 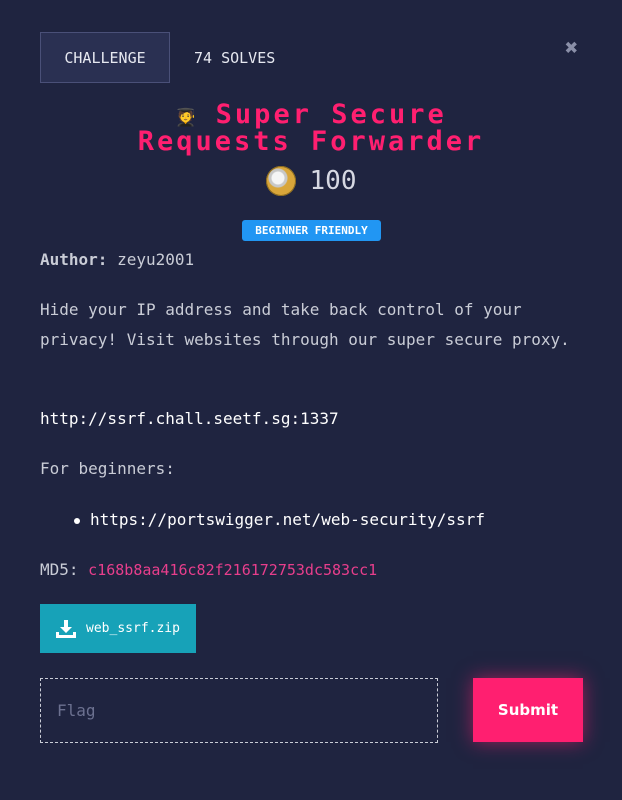 I want to click on flag-input, so click(x=239, y=710).